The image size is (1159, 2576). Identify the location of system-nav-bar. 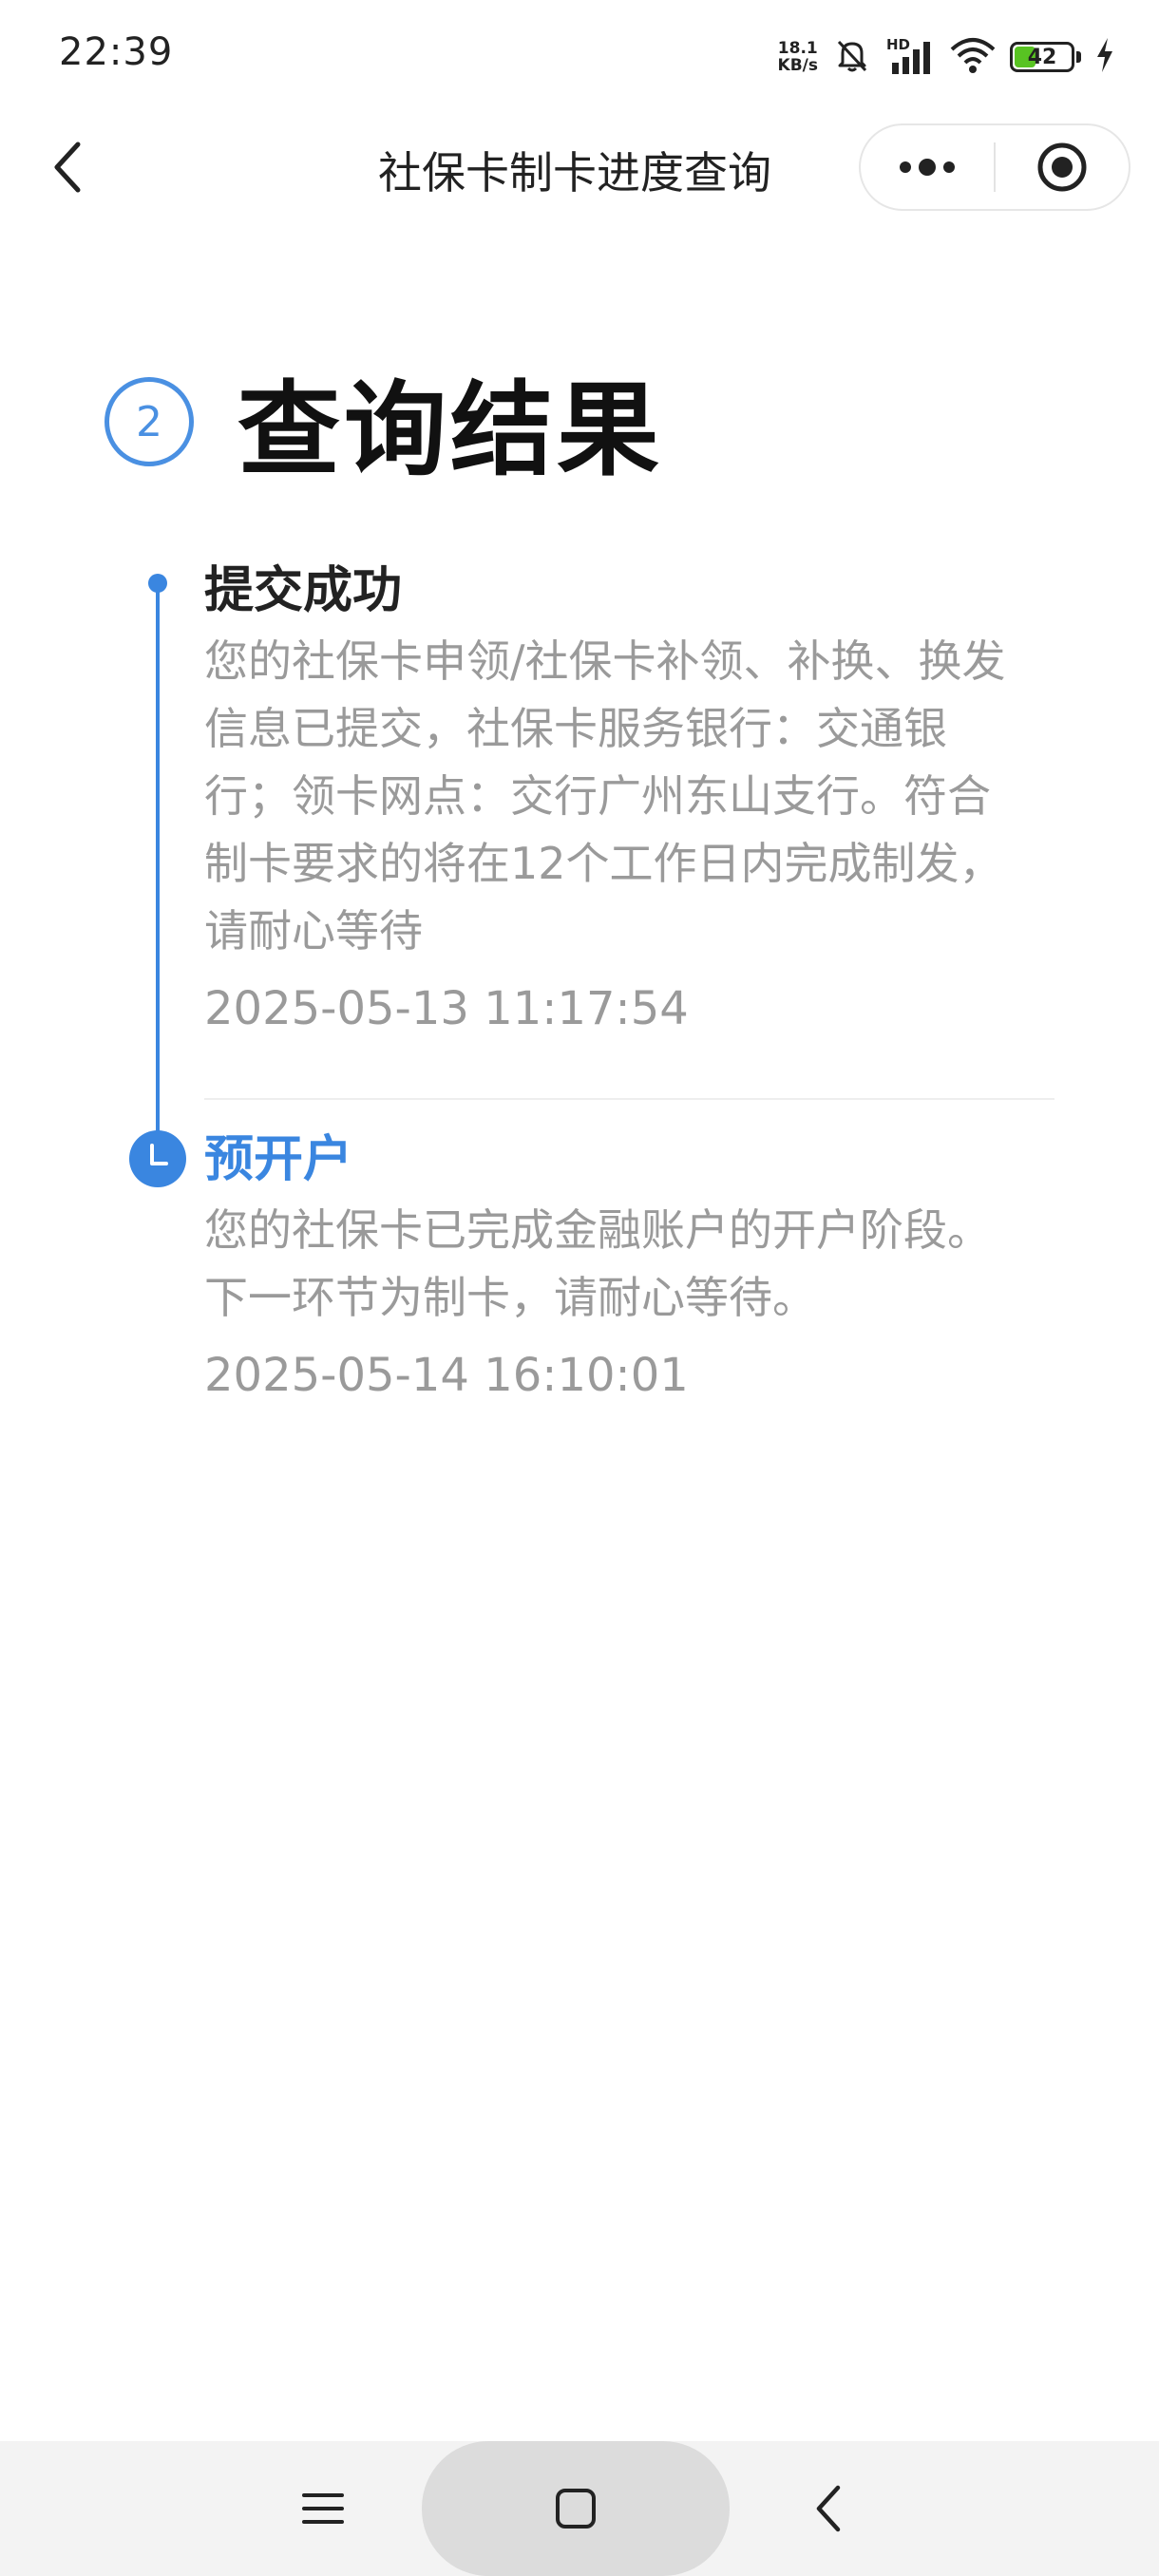
(579, 2508).